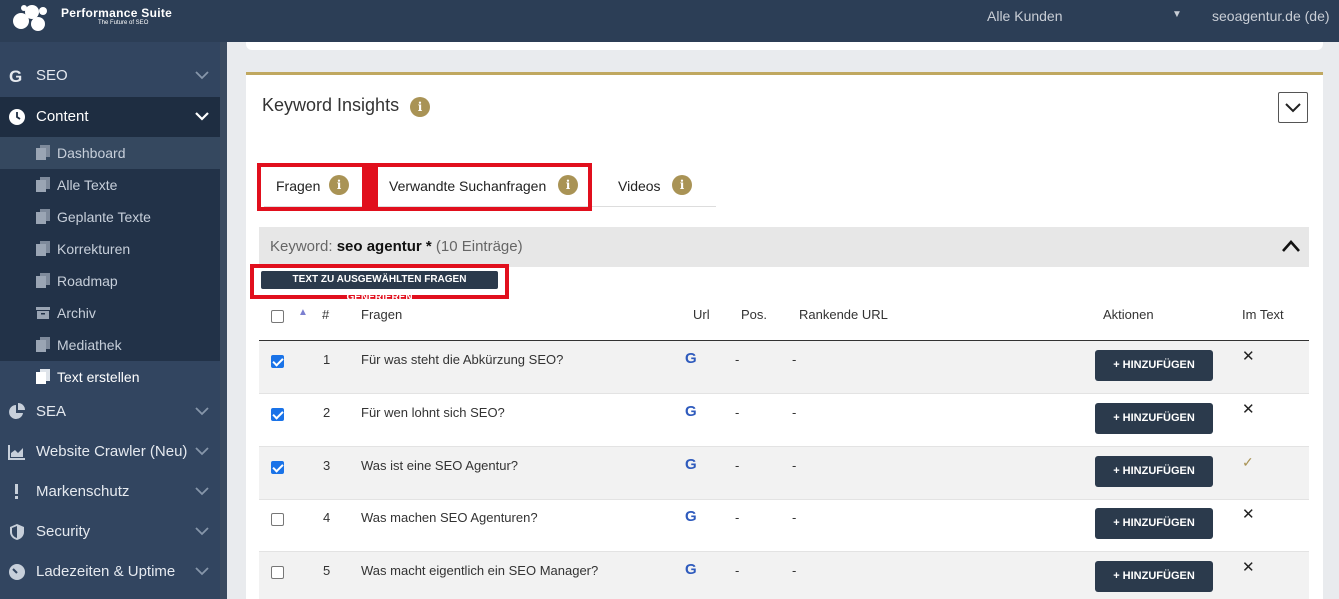  I want to click on brand-tagline: The Future of SEO, so click(123, 23).